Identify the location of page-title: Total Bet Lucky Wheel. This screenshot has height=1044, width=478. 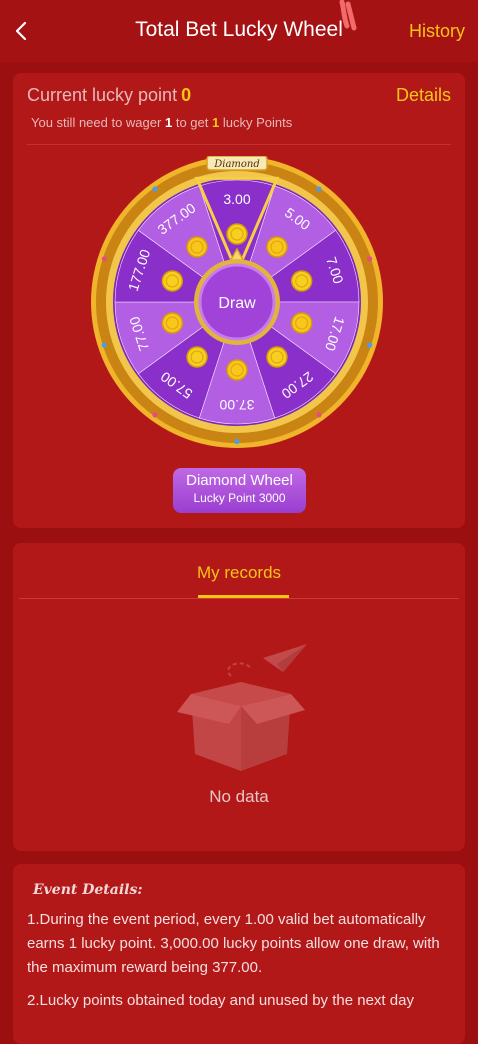
(239, 29).